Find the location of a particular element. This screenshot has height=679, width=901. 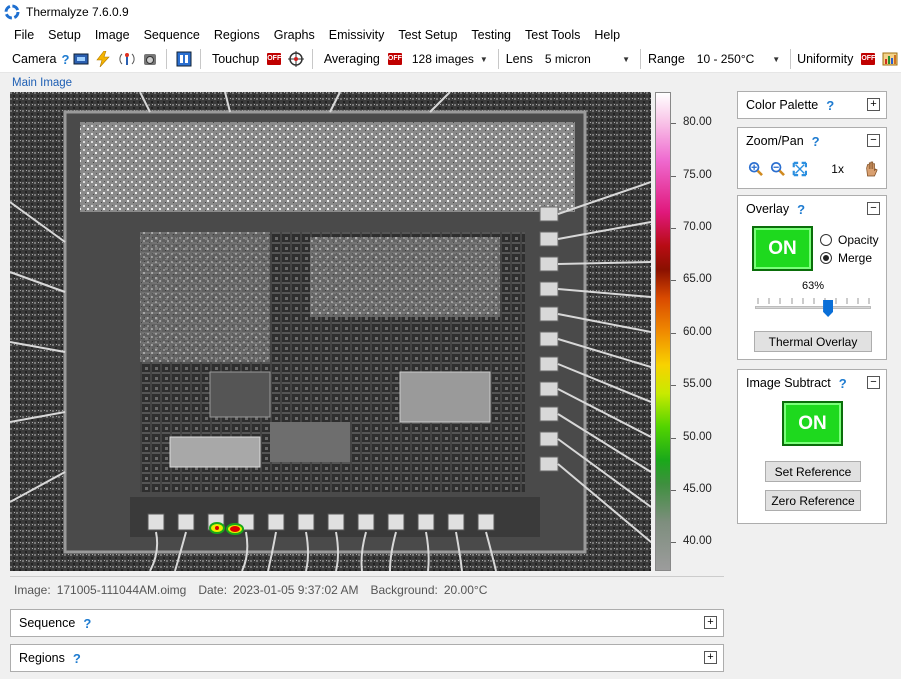

zoom-out-icon is located at coordinates (778, 169).